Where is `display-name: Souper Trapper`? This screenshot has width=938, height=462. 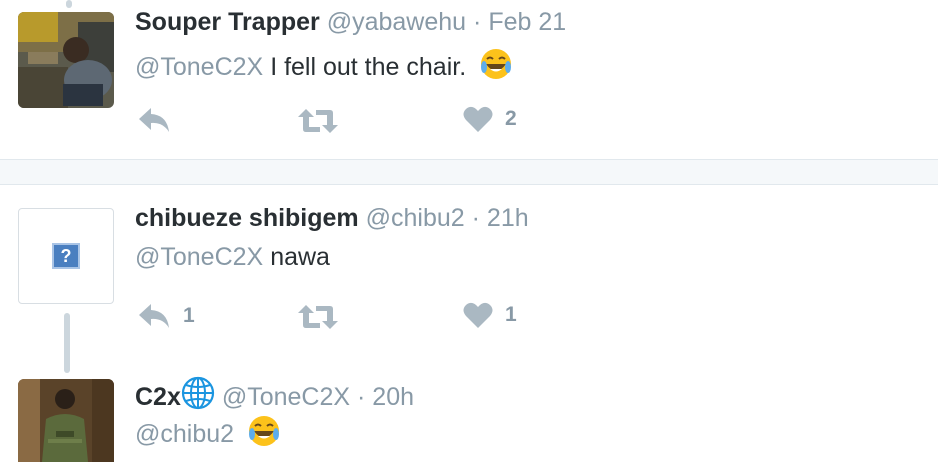 display-name: Souper Trapper is located at coordinates (227, 22).